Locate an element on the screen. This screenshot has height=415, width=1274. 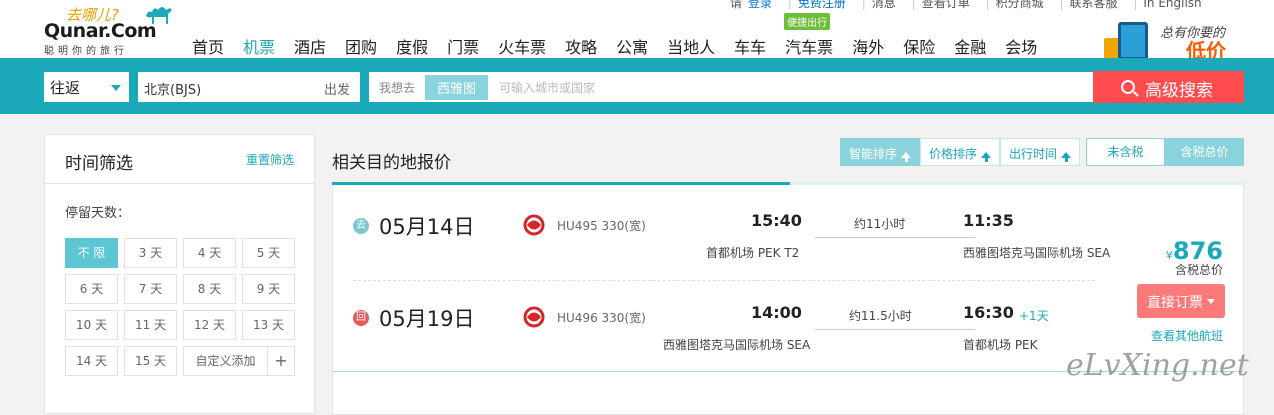
points-mall-link: 积分商城 is located at coordinates (1020, 5).